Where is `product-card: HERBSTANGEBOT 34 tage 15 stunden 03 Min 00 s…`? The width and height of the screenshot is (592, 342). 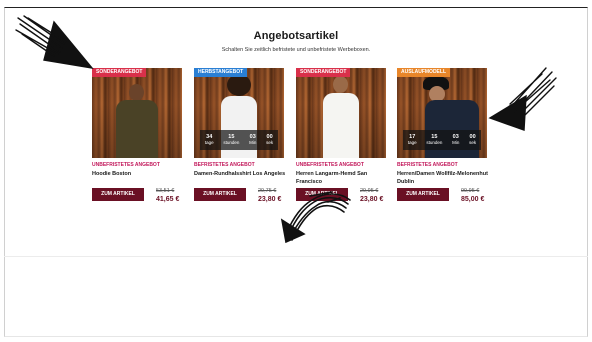 product-card: HERBSTANGEBOT 34 tage 15 stunden 03 Min 00 s… is located at coordinates (240, 139).